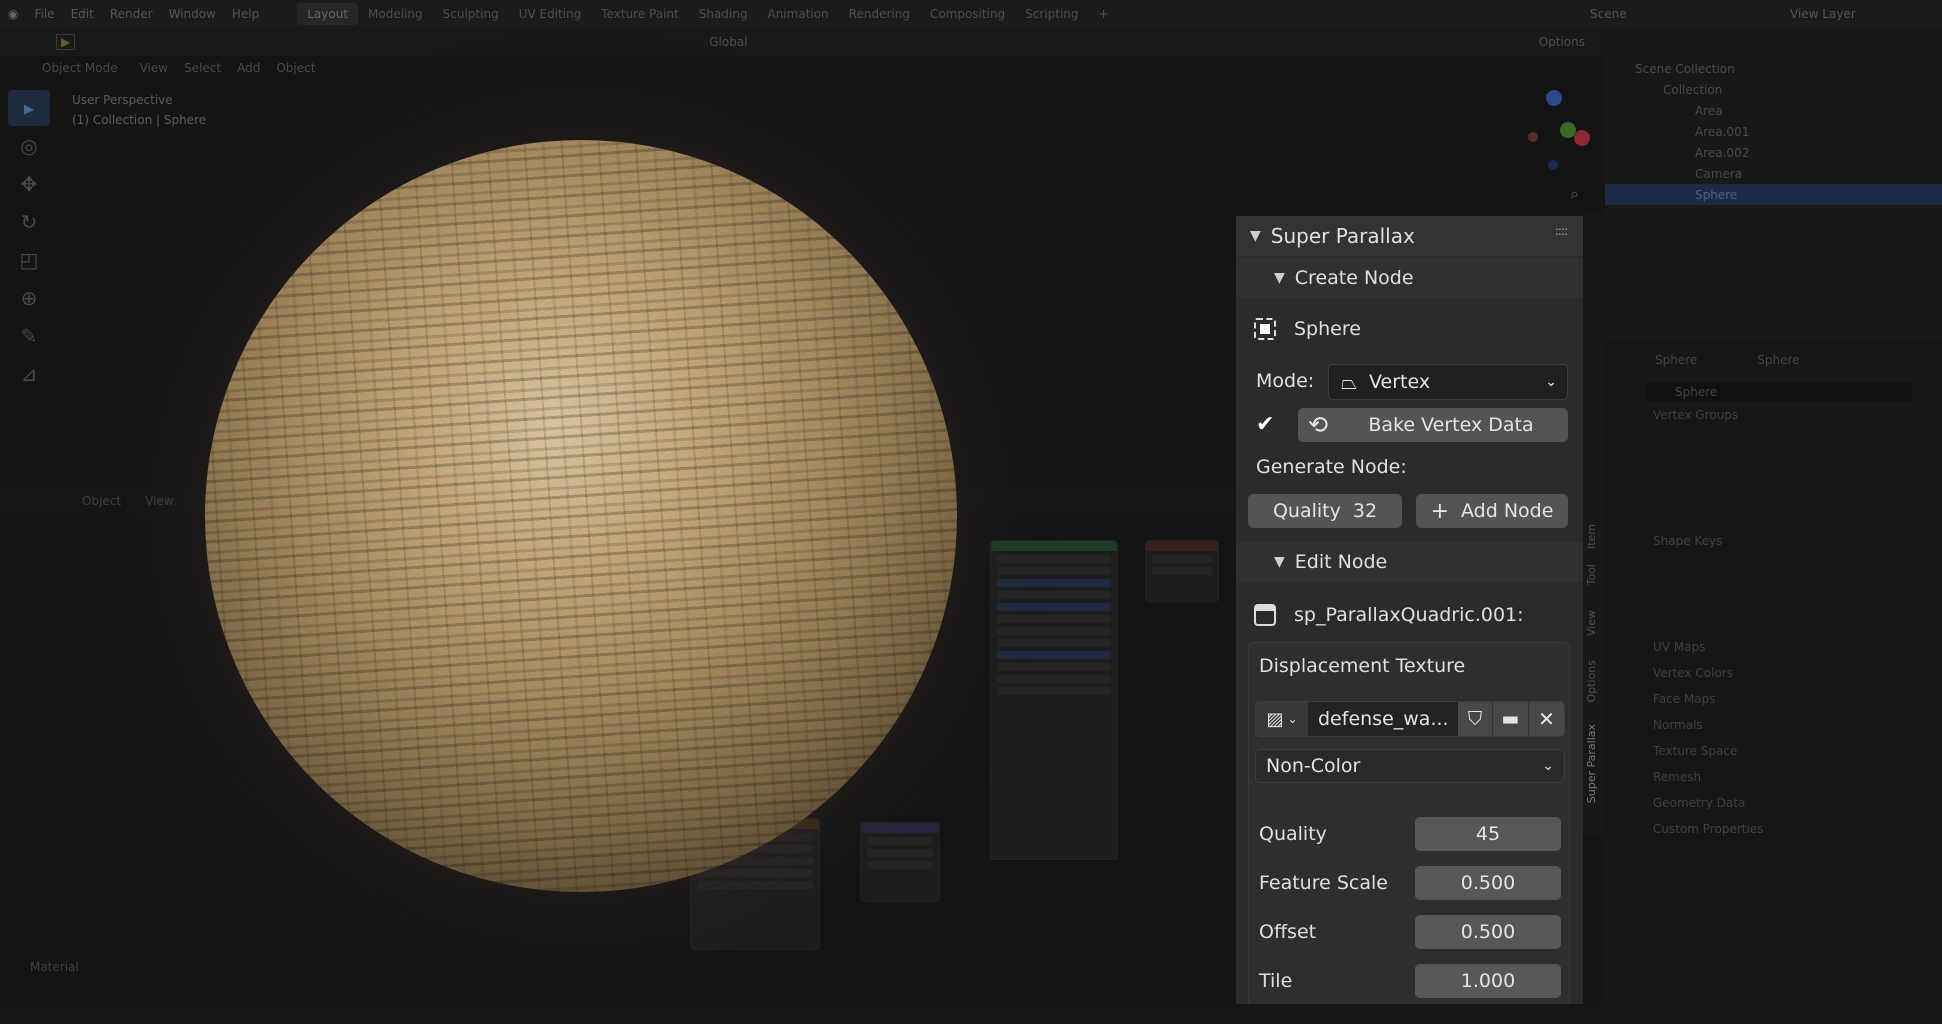 This screenshot has height=1024, width=1942. What do you see at coordinates (1594, 681) in the screenshot?
I see `tab-options: Options` at bounding box center [1594, 681].